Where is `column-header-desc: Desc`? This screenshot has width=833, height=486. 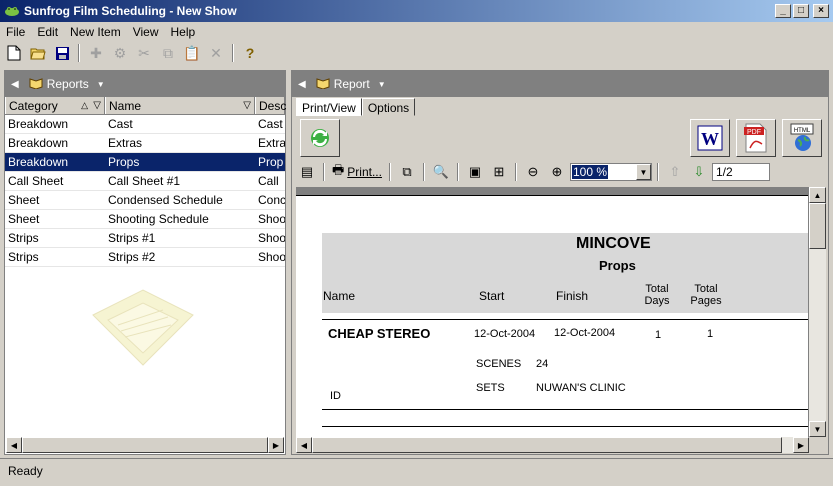
column-header-desc: Desc is located at coordinates (270, 105).